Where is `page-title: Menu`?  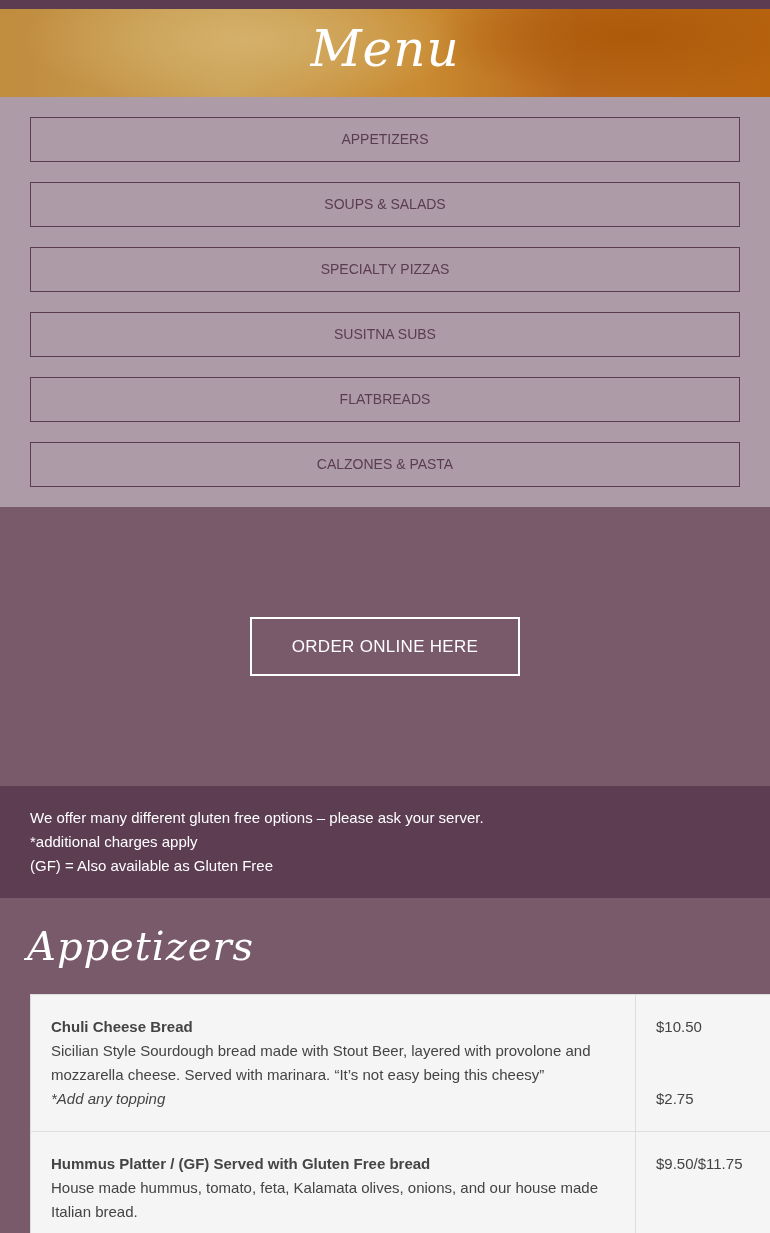
page-title: Menu is located at coordinates (385, 49).